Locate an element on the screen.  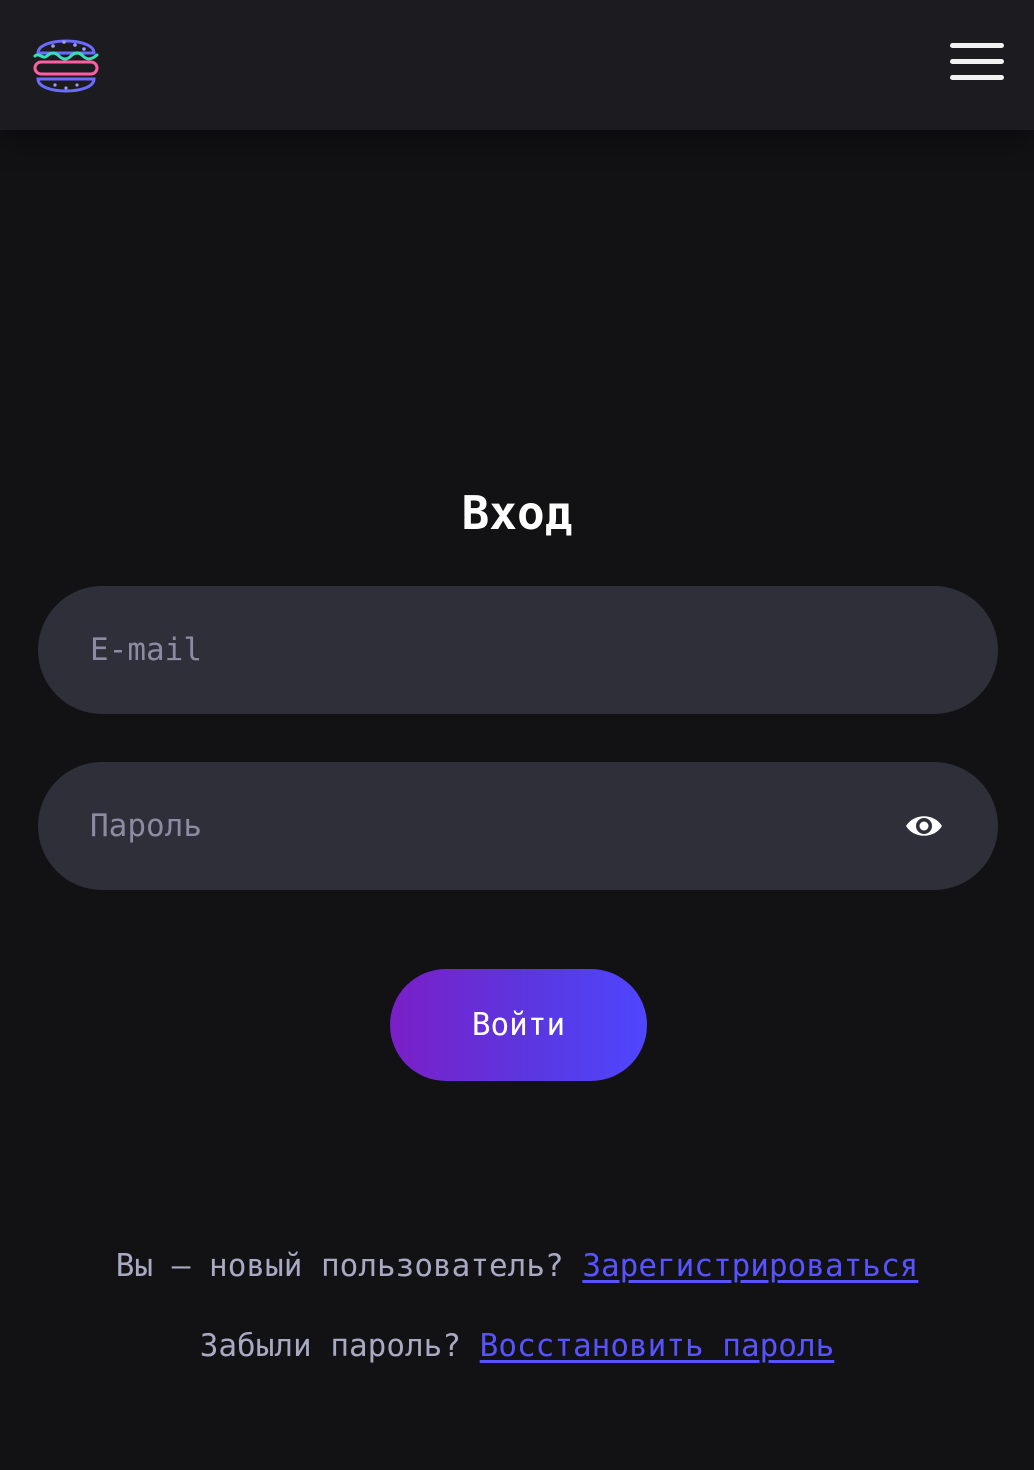
password-field-container is located at coordinates (518, 826).